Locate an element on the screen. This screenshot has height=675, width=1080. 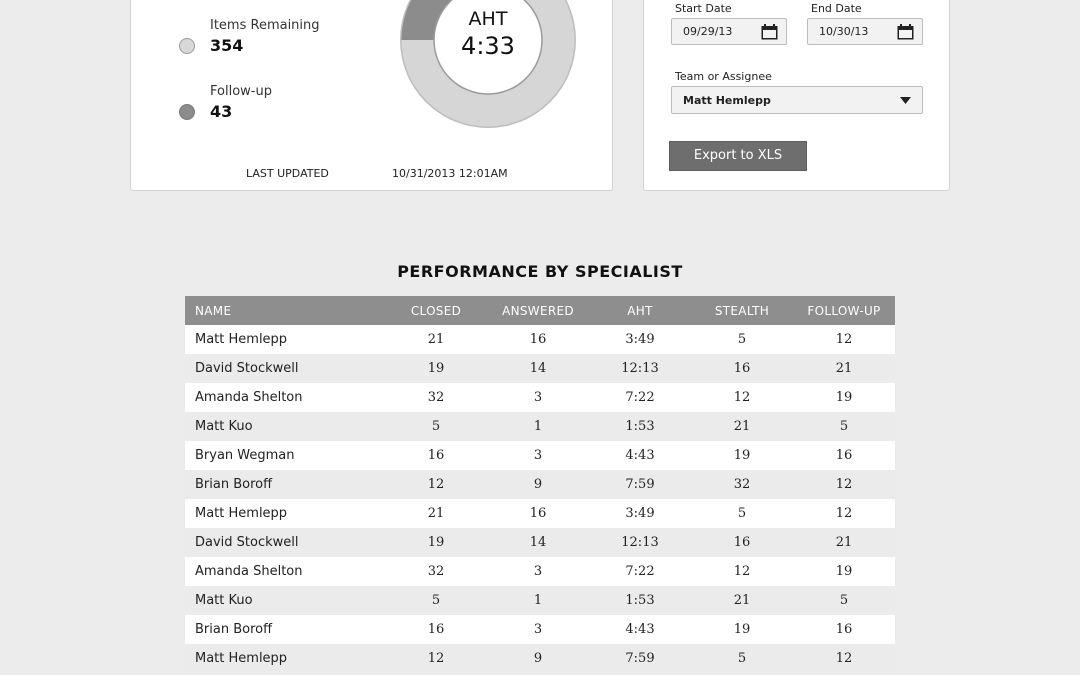
items-remaining-label: Items Remaining is located at coordinates (265, 25).